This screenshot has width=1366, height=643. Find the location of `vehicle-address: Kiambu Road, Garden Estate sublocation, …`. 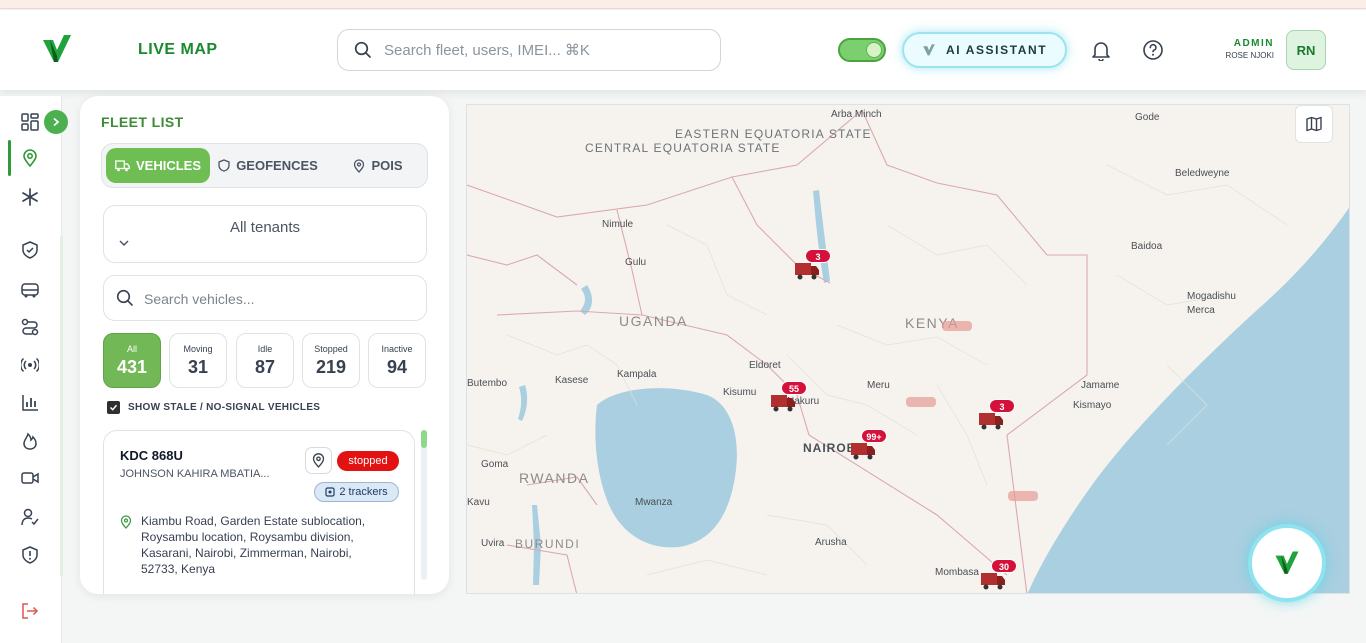

vehicle-address: Kiambu Road, Garden Estate sublocation, … is located at coordinates (253, 545).